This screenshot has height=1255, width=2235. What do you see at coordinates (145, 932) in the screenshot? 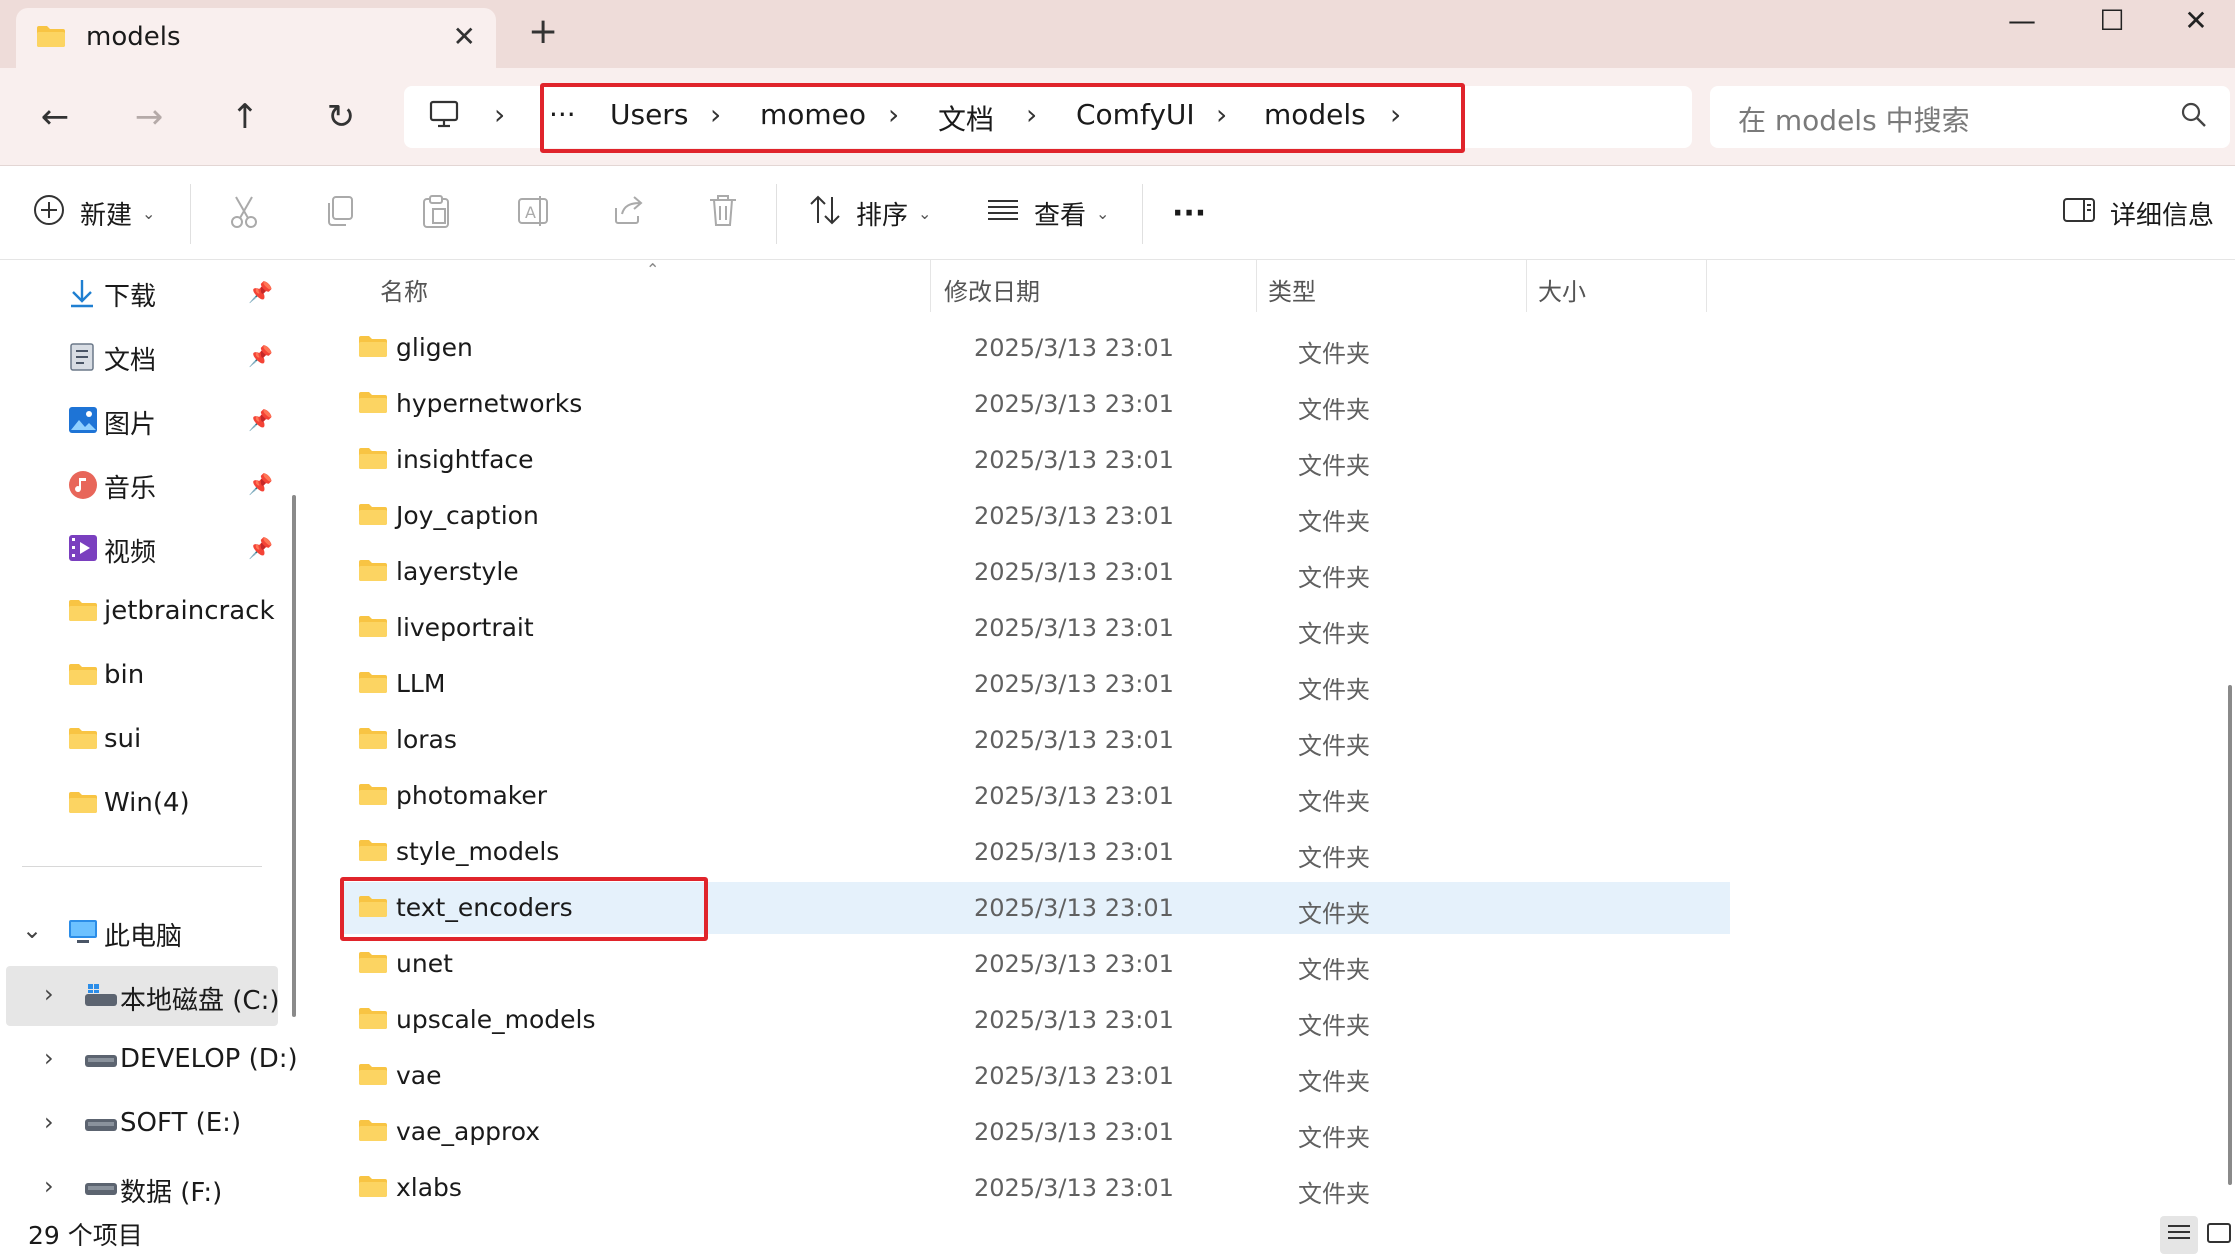
I see `sidebar-item-this-pc: ⌄ 此电脑` at bounding box center [145, 932].